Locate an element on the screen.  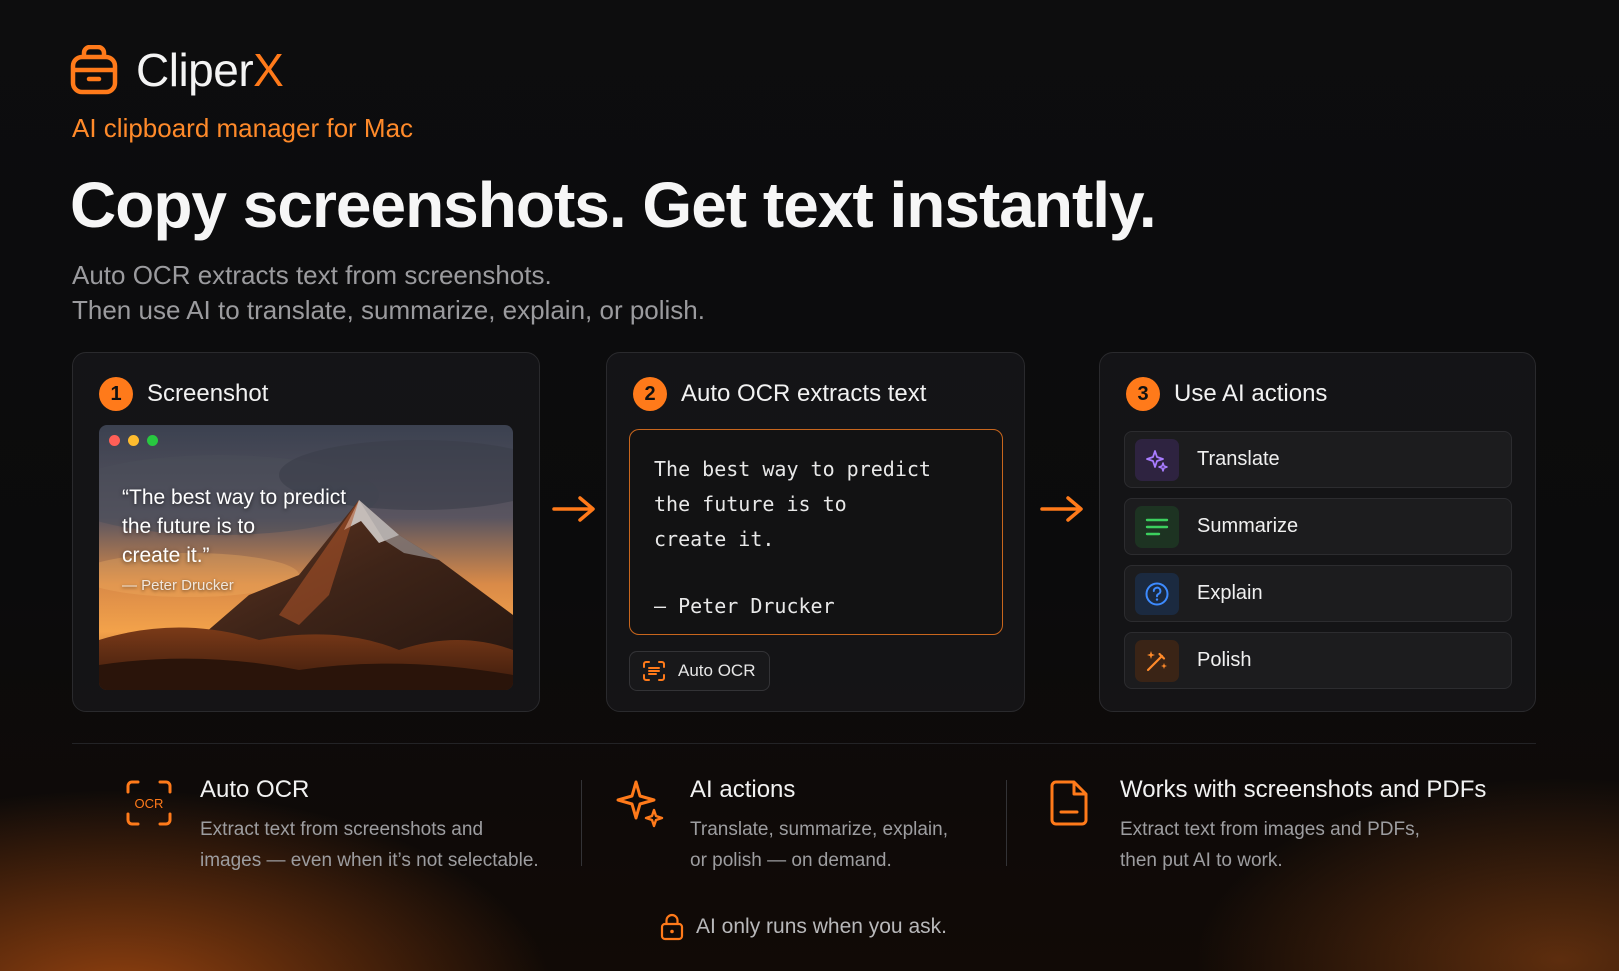
ocr-author: — Peter Drucker is located at coordinates (744, 606).